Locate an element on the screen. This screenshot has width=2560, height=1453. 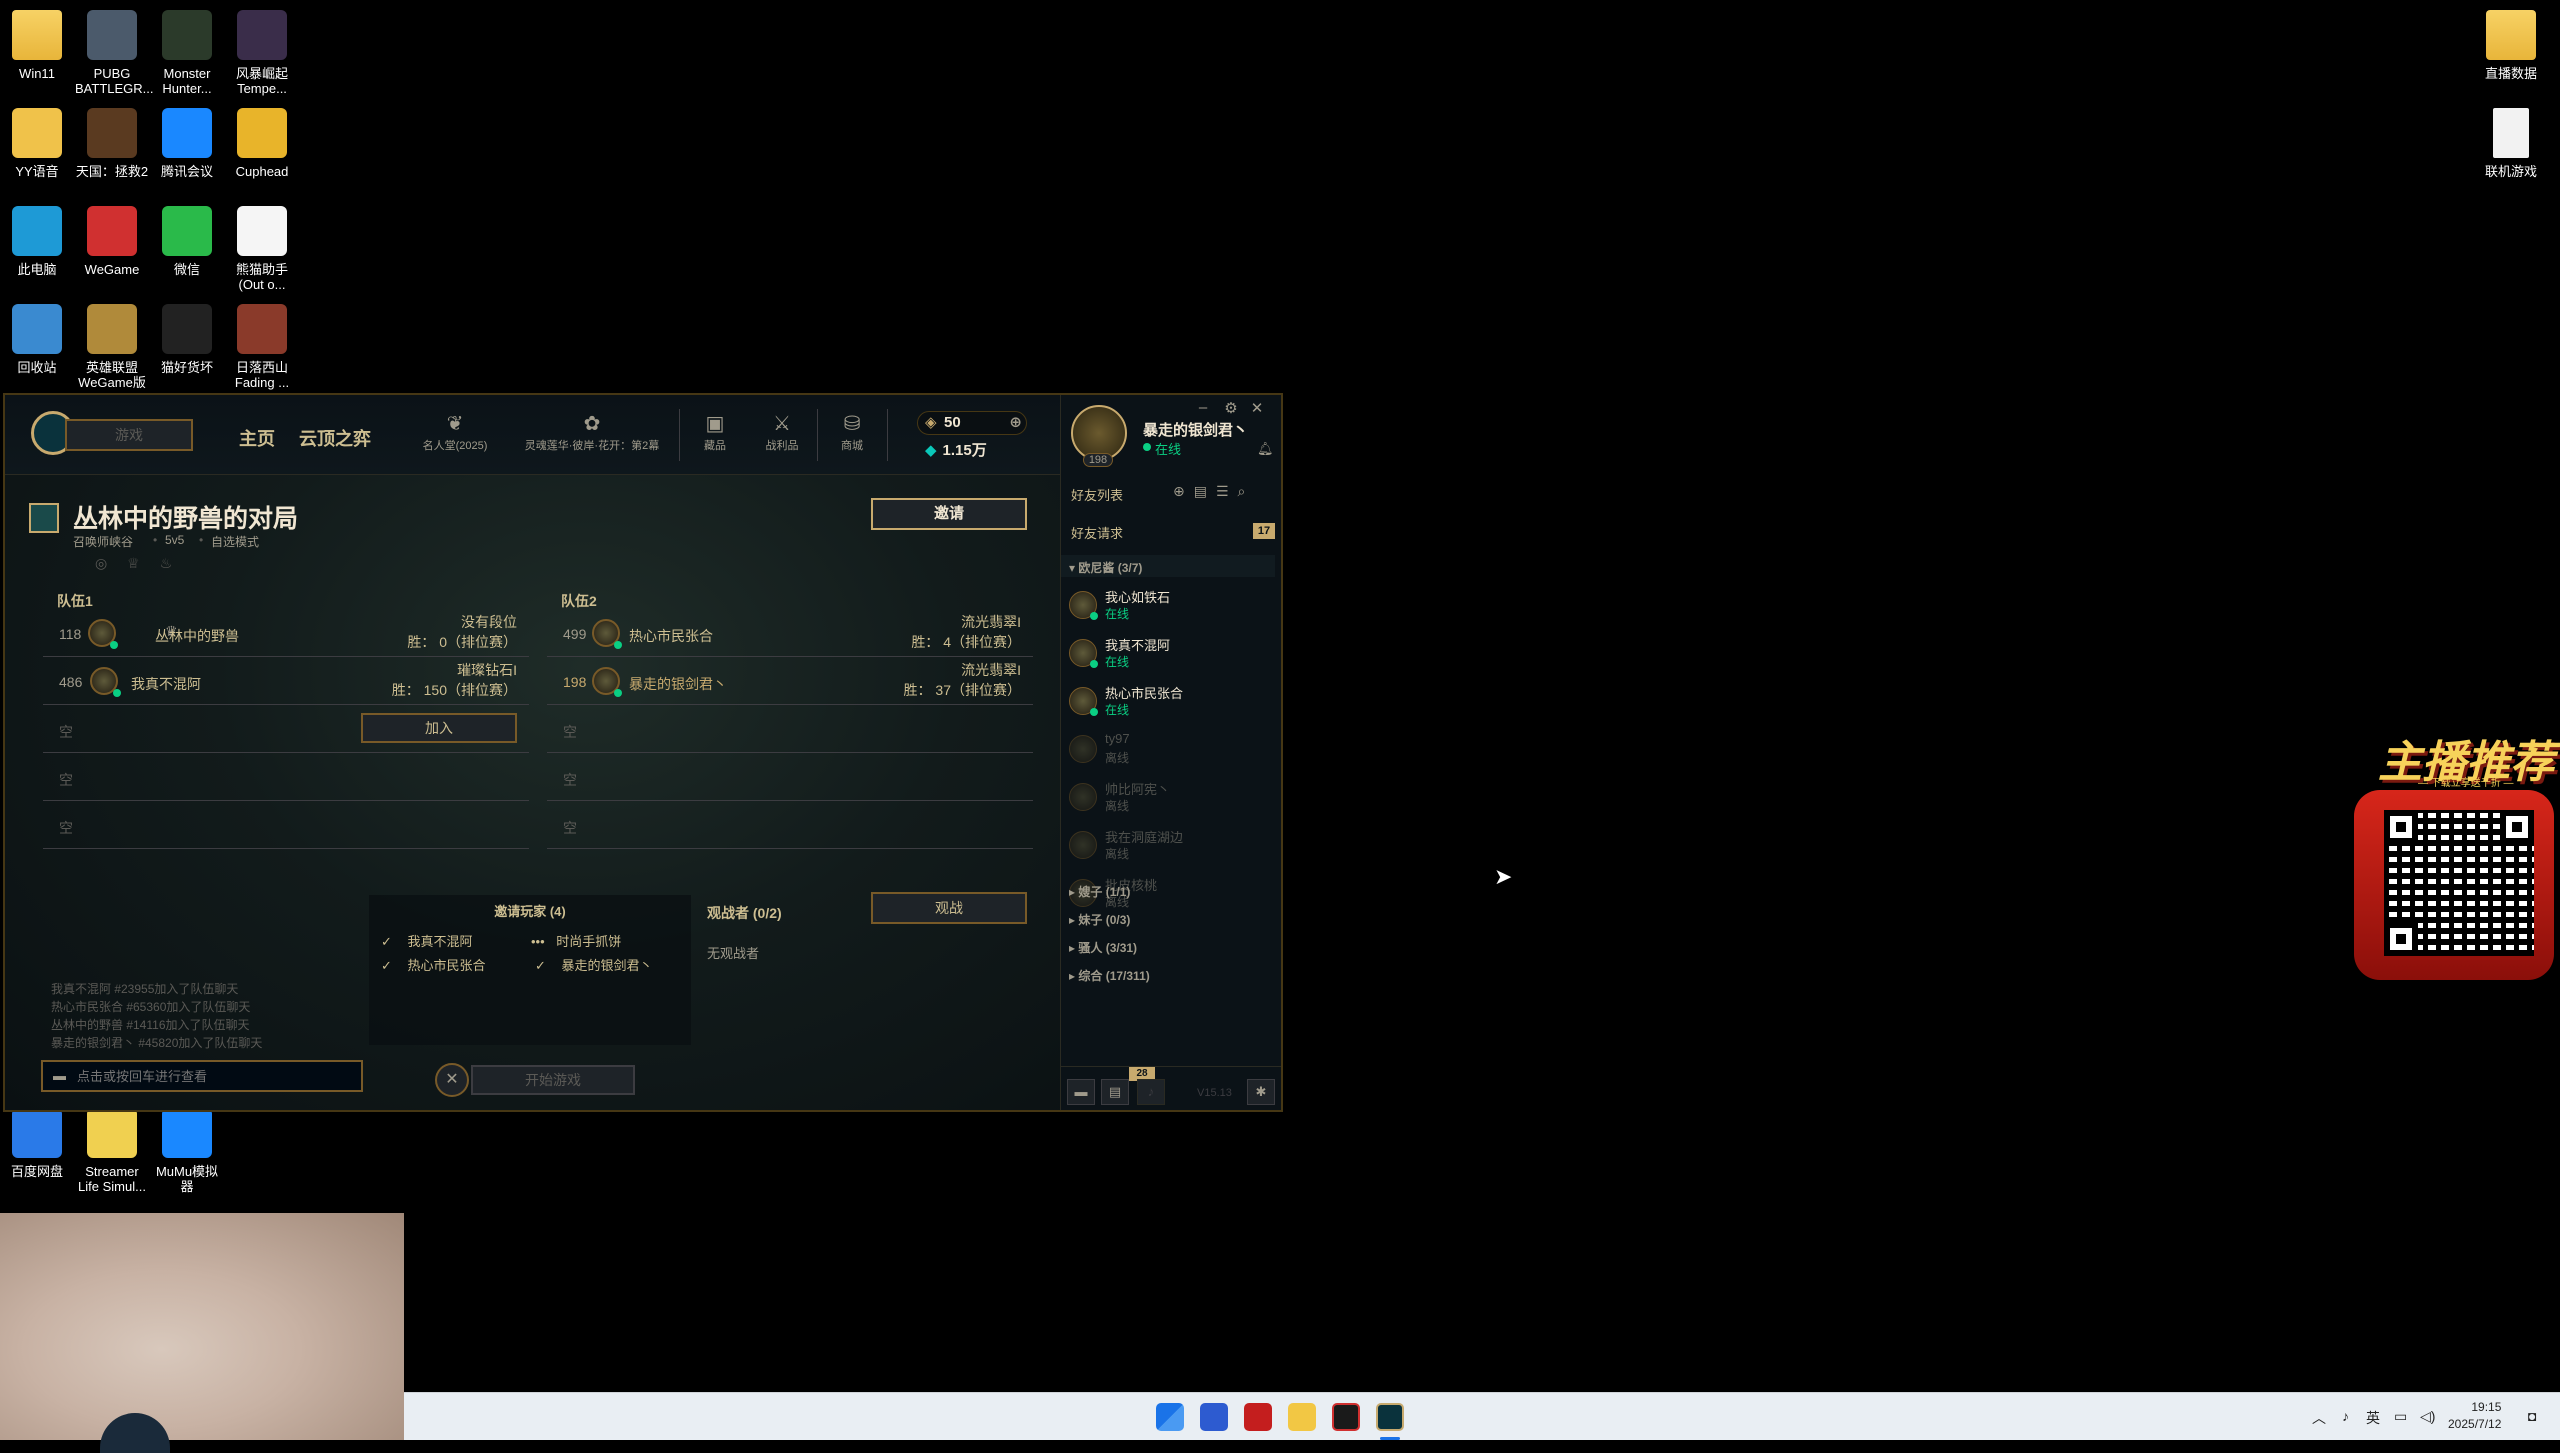
desktop-shortcut: WeGame is located at coordinates (112, 241).